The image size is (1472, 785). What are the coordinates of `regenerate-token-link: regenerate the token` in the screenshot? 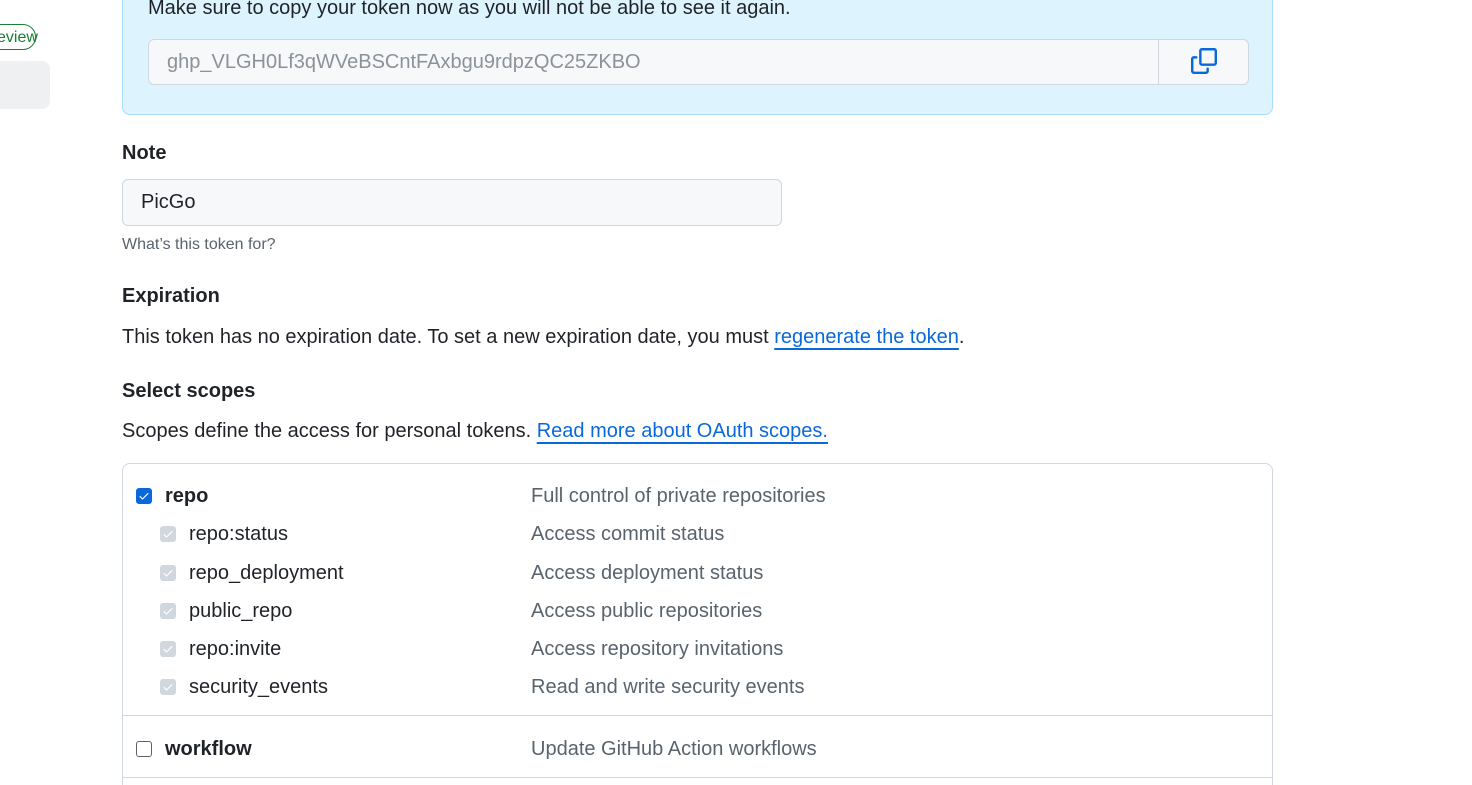 It's located at (866, 337).